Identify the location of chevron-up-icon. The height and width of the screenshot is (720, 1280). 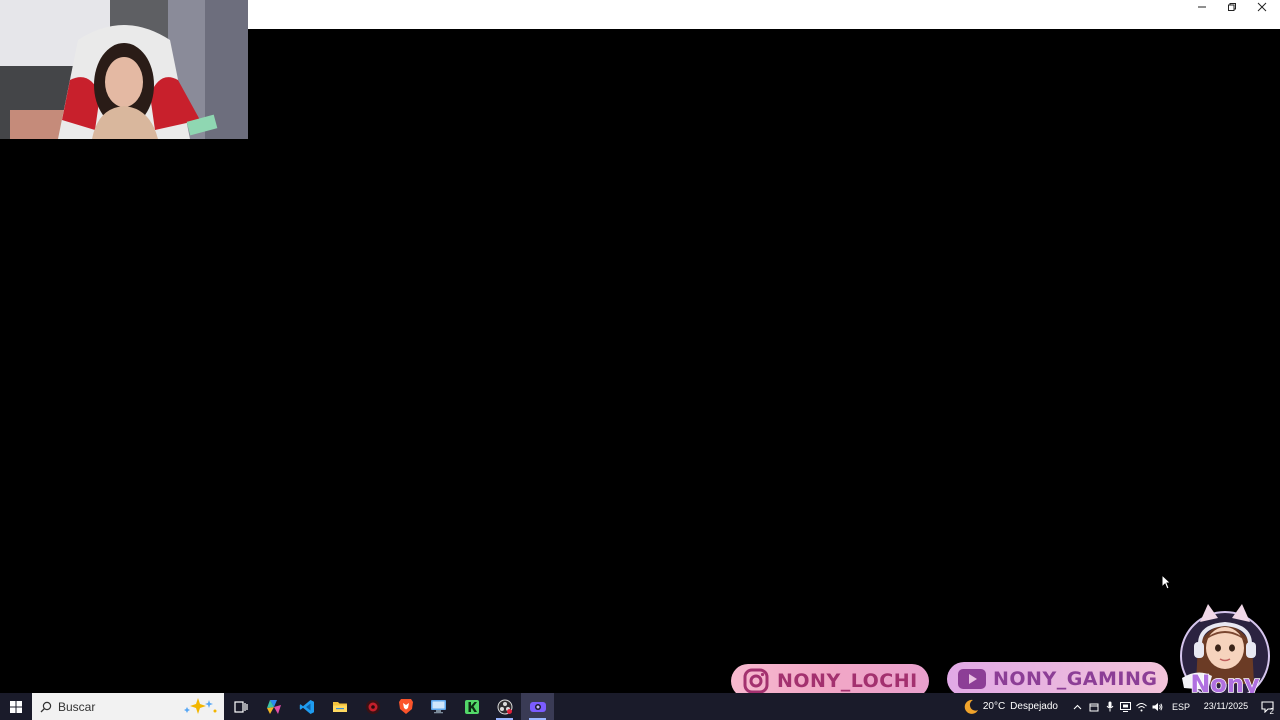
(1078, 706).